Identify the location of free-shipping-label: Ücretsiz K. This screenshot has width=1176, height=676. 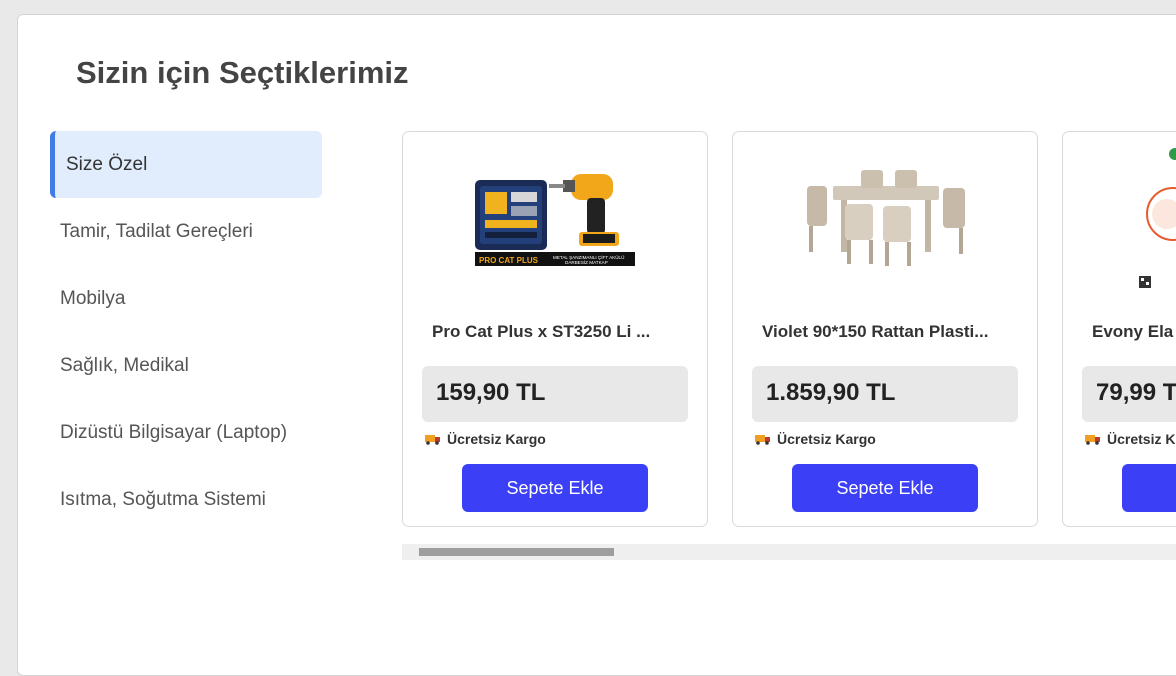
(1130, 439).